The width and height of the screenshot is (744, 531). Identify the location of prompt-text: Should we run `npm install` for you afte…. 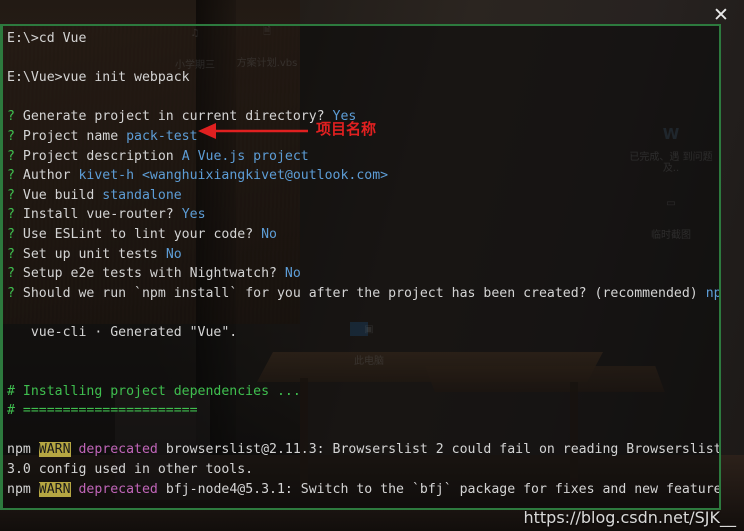
(364, 293).